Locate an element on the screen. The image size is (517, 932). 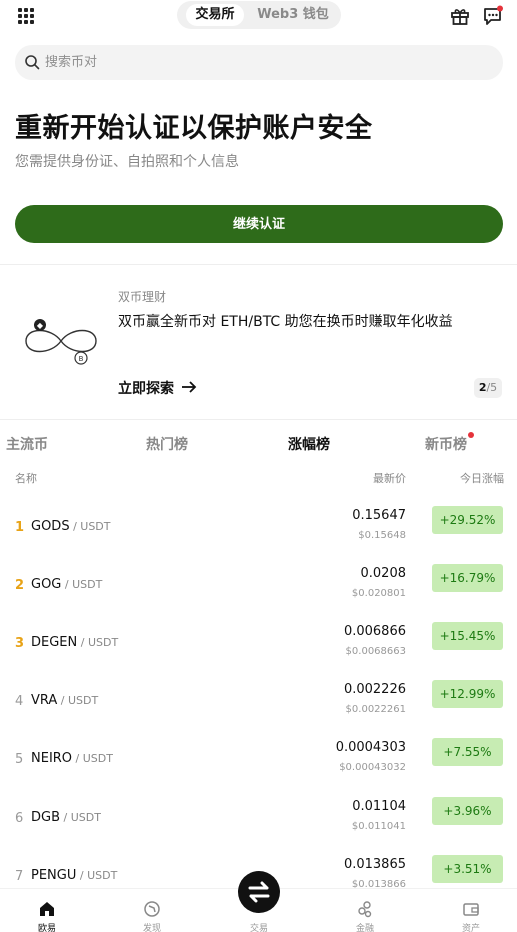
verify-title: 重新开始认证以保护账户安全 is located at coordinates (194, 128).